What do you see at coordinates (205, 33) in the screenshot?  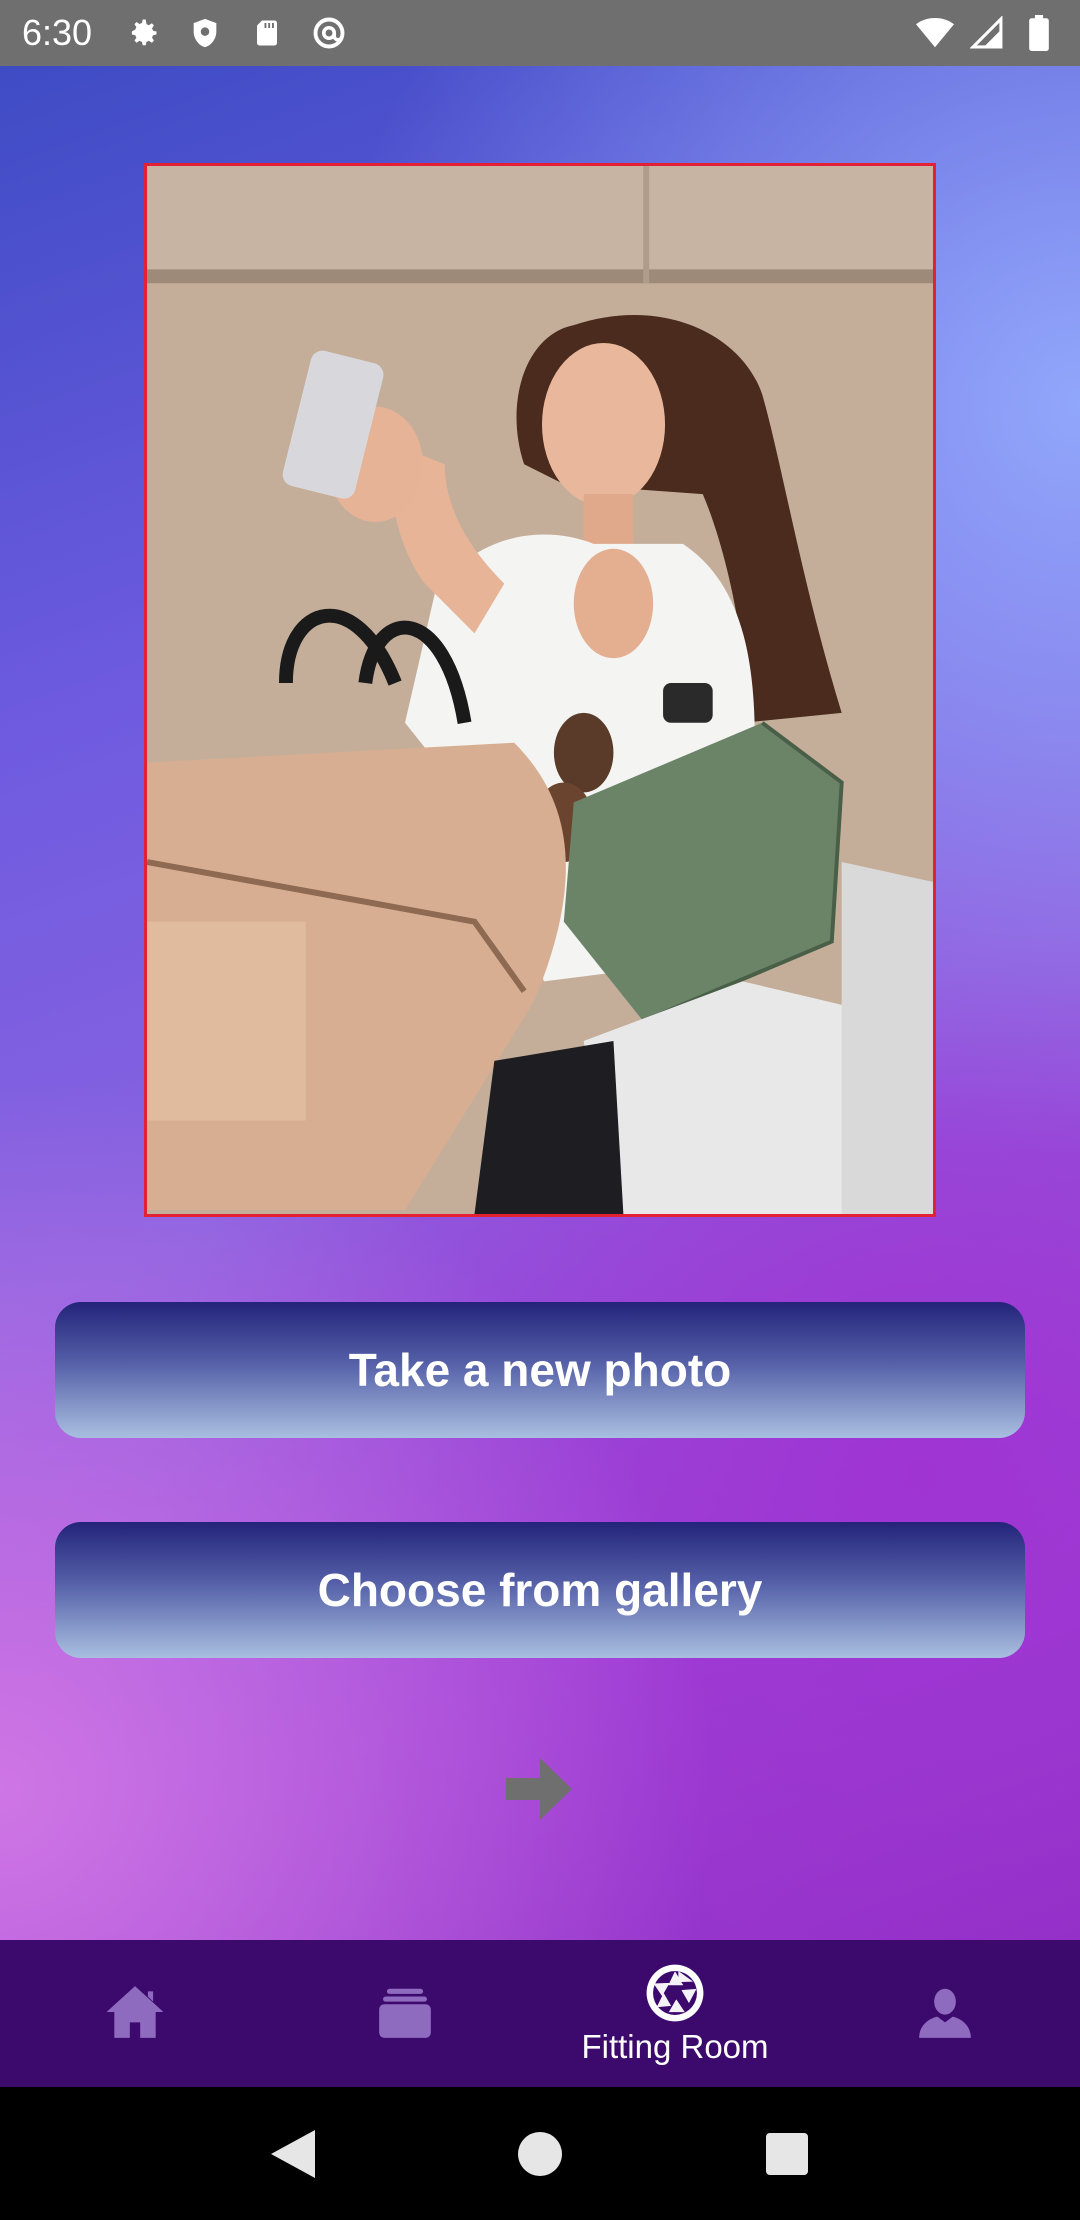 I see `shield-icon` at bounding box center [205, 33].